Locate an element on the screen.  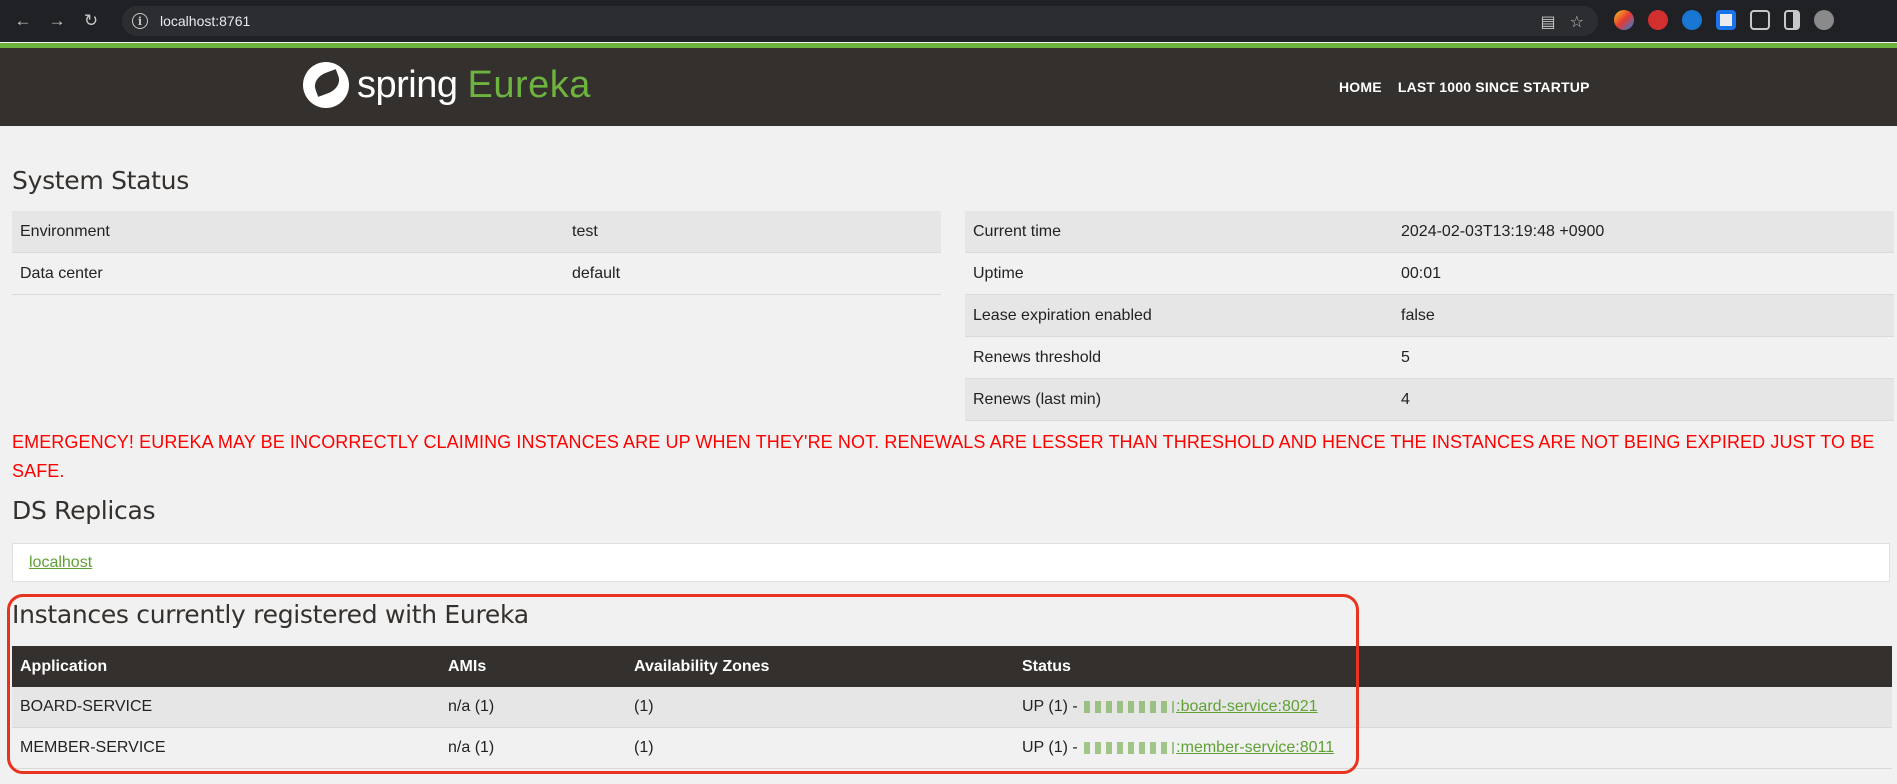
table-row: Renews threshold 5 is located at coordinates (1429, 357).